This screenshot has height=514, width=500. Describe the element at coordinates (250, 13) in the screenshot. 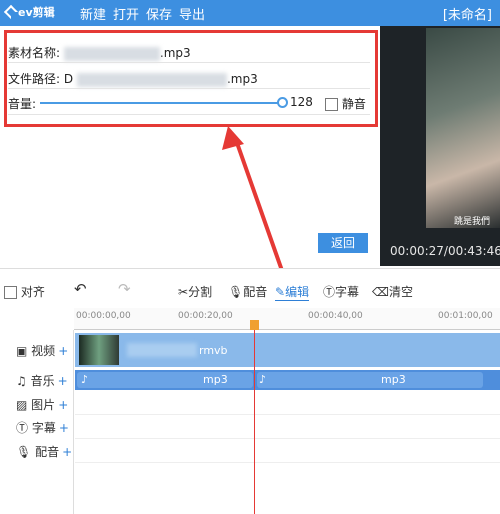

I see `app-topbar: ev剪辑 新建 打开 保存 导出 [未命名]` at that location.